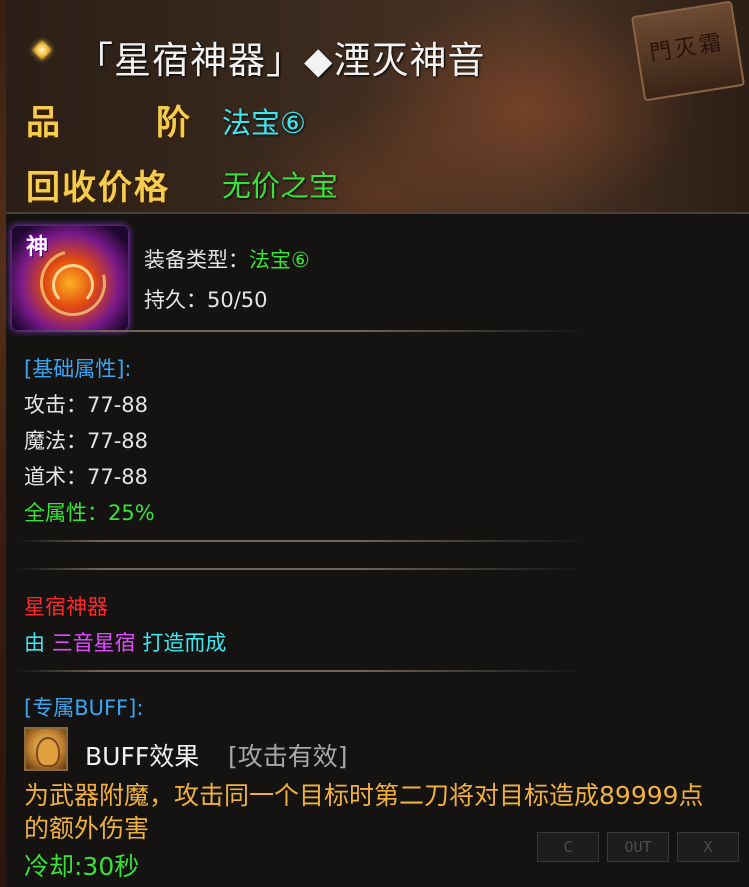  Describe the element at coordinates (84, 708) in the screenshot. I see `buff-header: [专属BUFF]:` at that location.